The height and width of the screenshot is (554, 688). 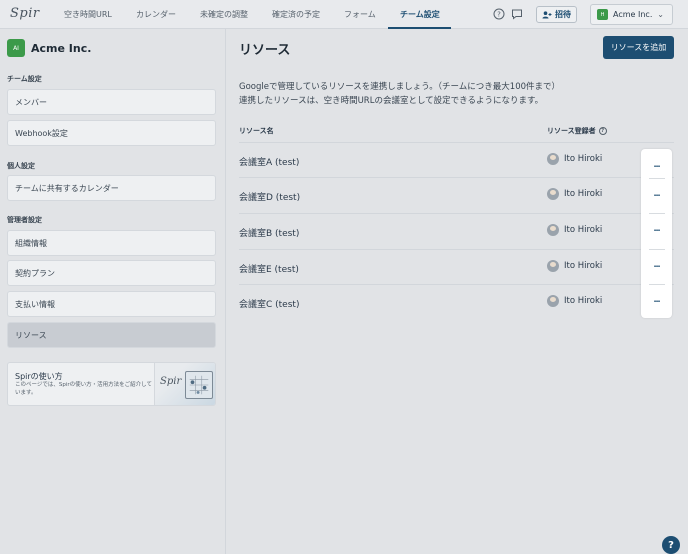 I want to click on nav-unconfirmed: 未確定の調整, so click(x=224, y=14).